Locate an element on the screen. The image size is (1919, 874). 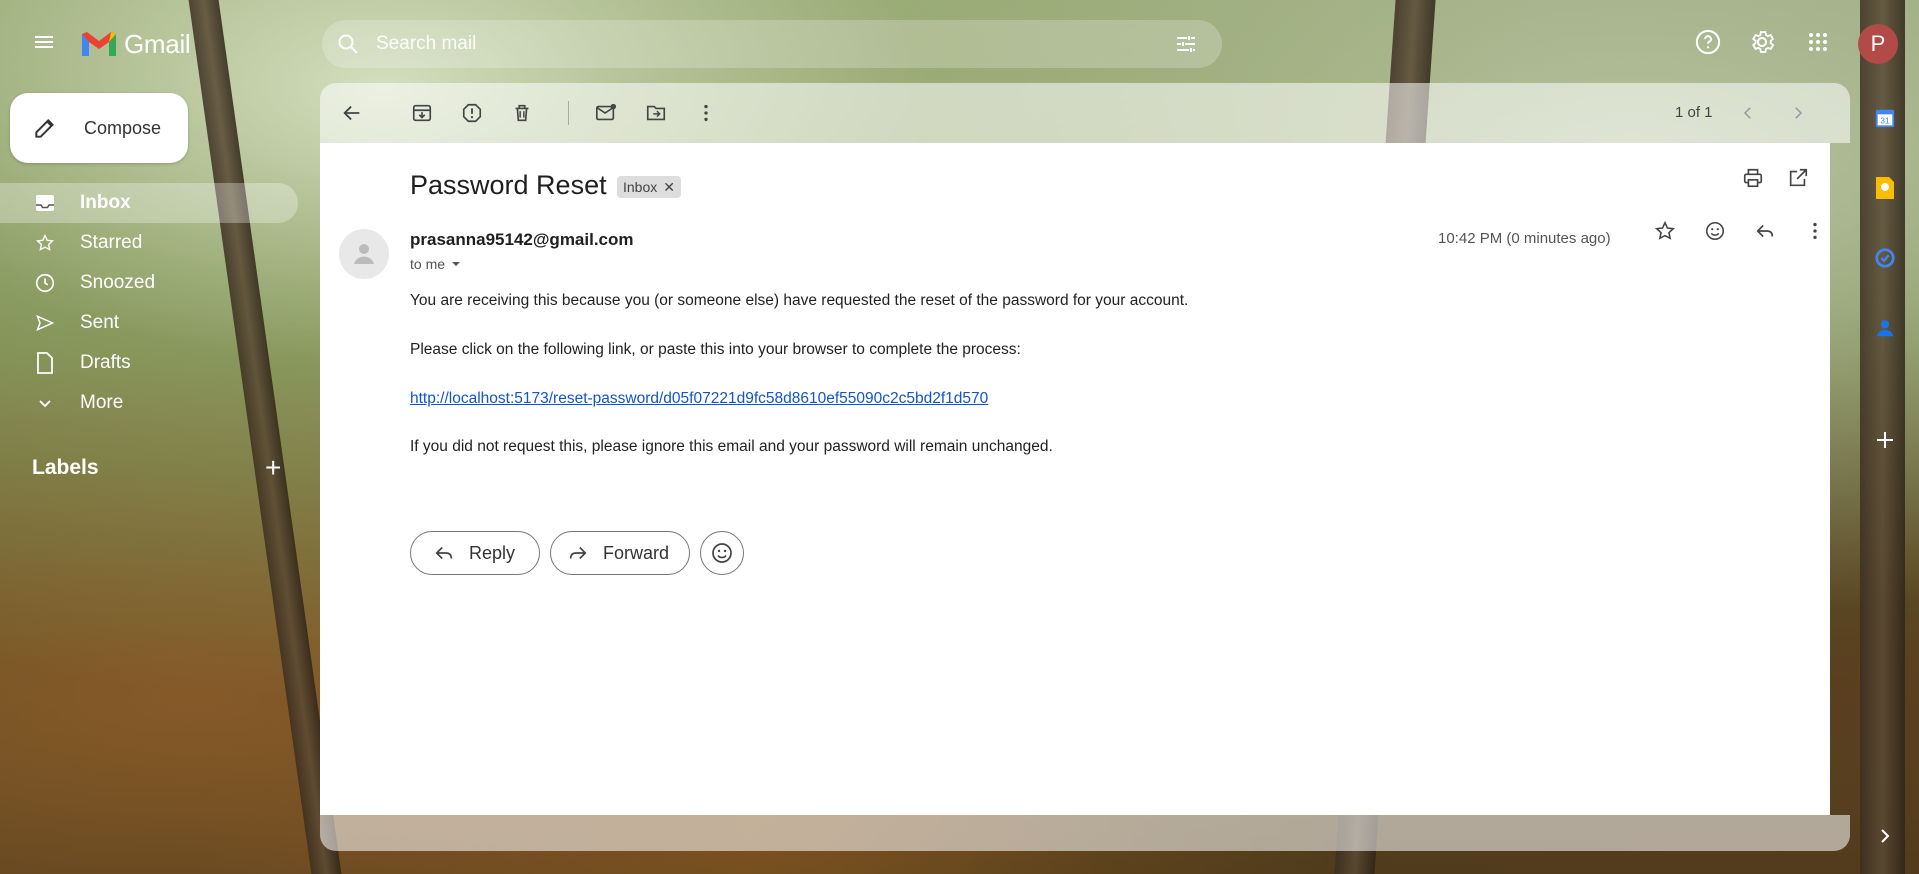
inbox-icon is located at coordinates (45, 203).